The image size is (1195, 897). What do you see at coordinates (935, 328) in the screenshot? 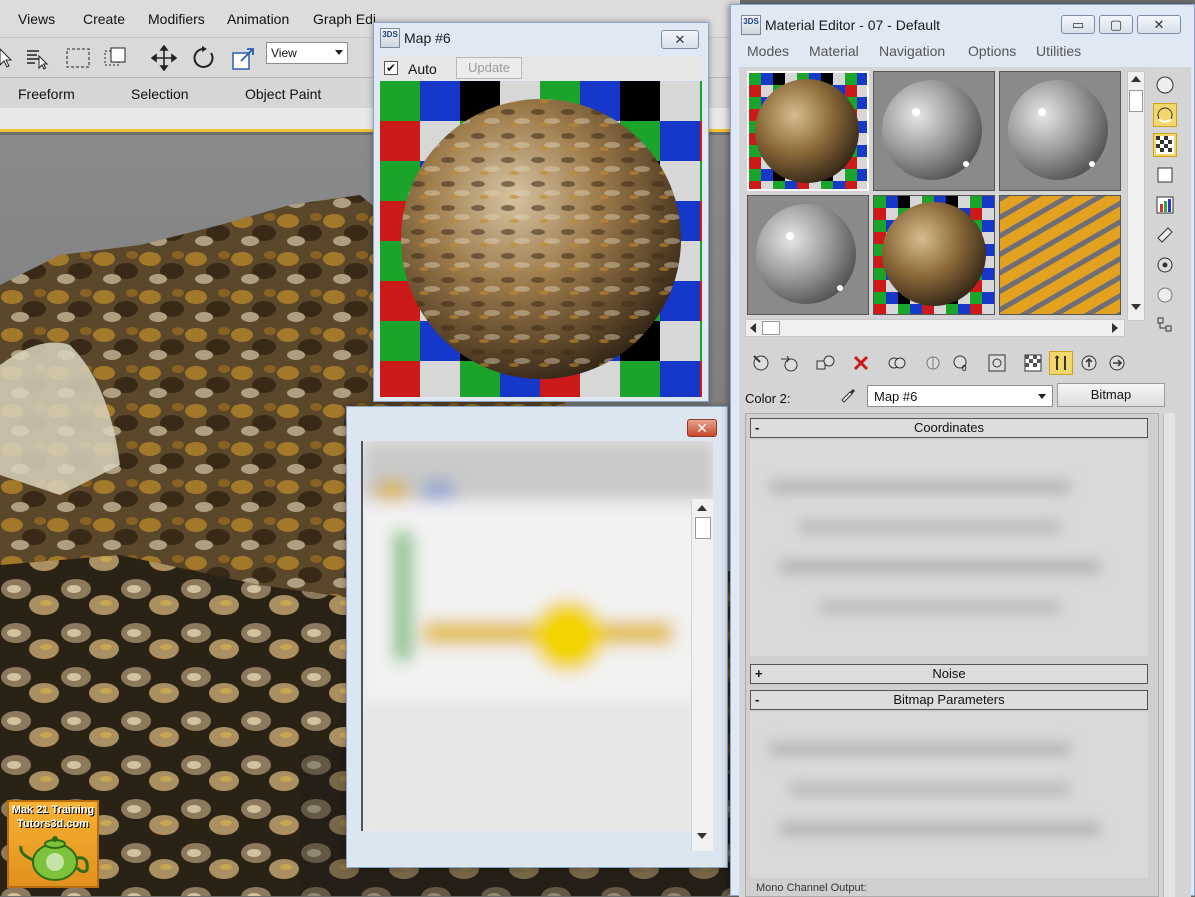
I see `slots-horizontal-scrollbar` at bounding box center [935, 328].